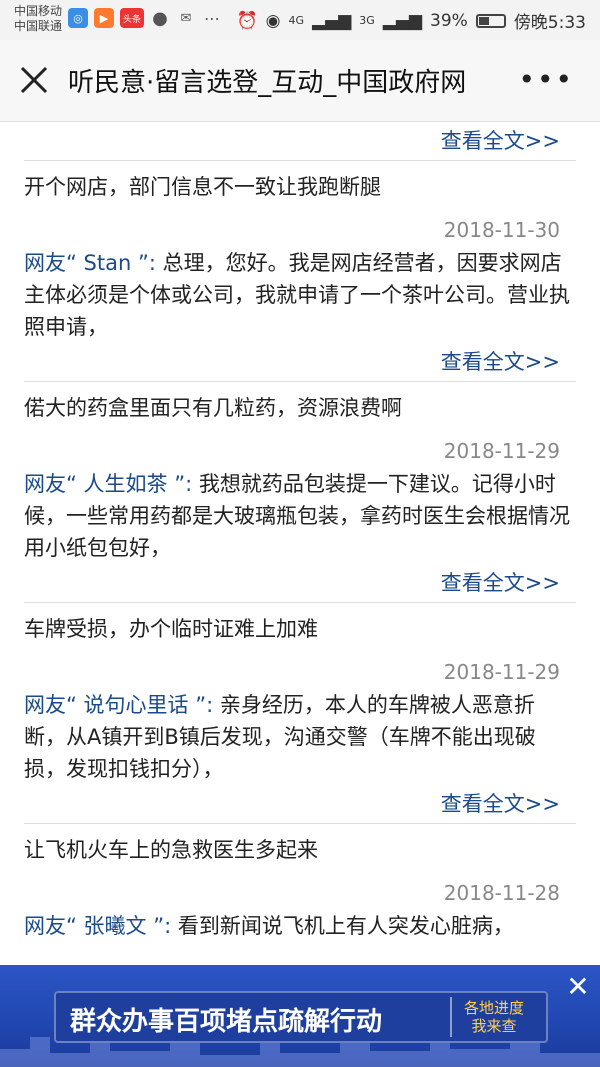 Image resolution: width=600 pixels, height=1067 pixels. Describe the element at coordinates (367, 20) in the screenshot. I see `network-2-label: 3G` at that location.